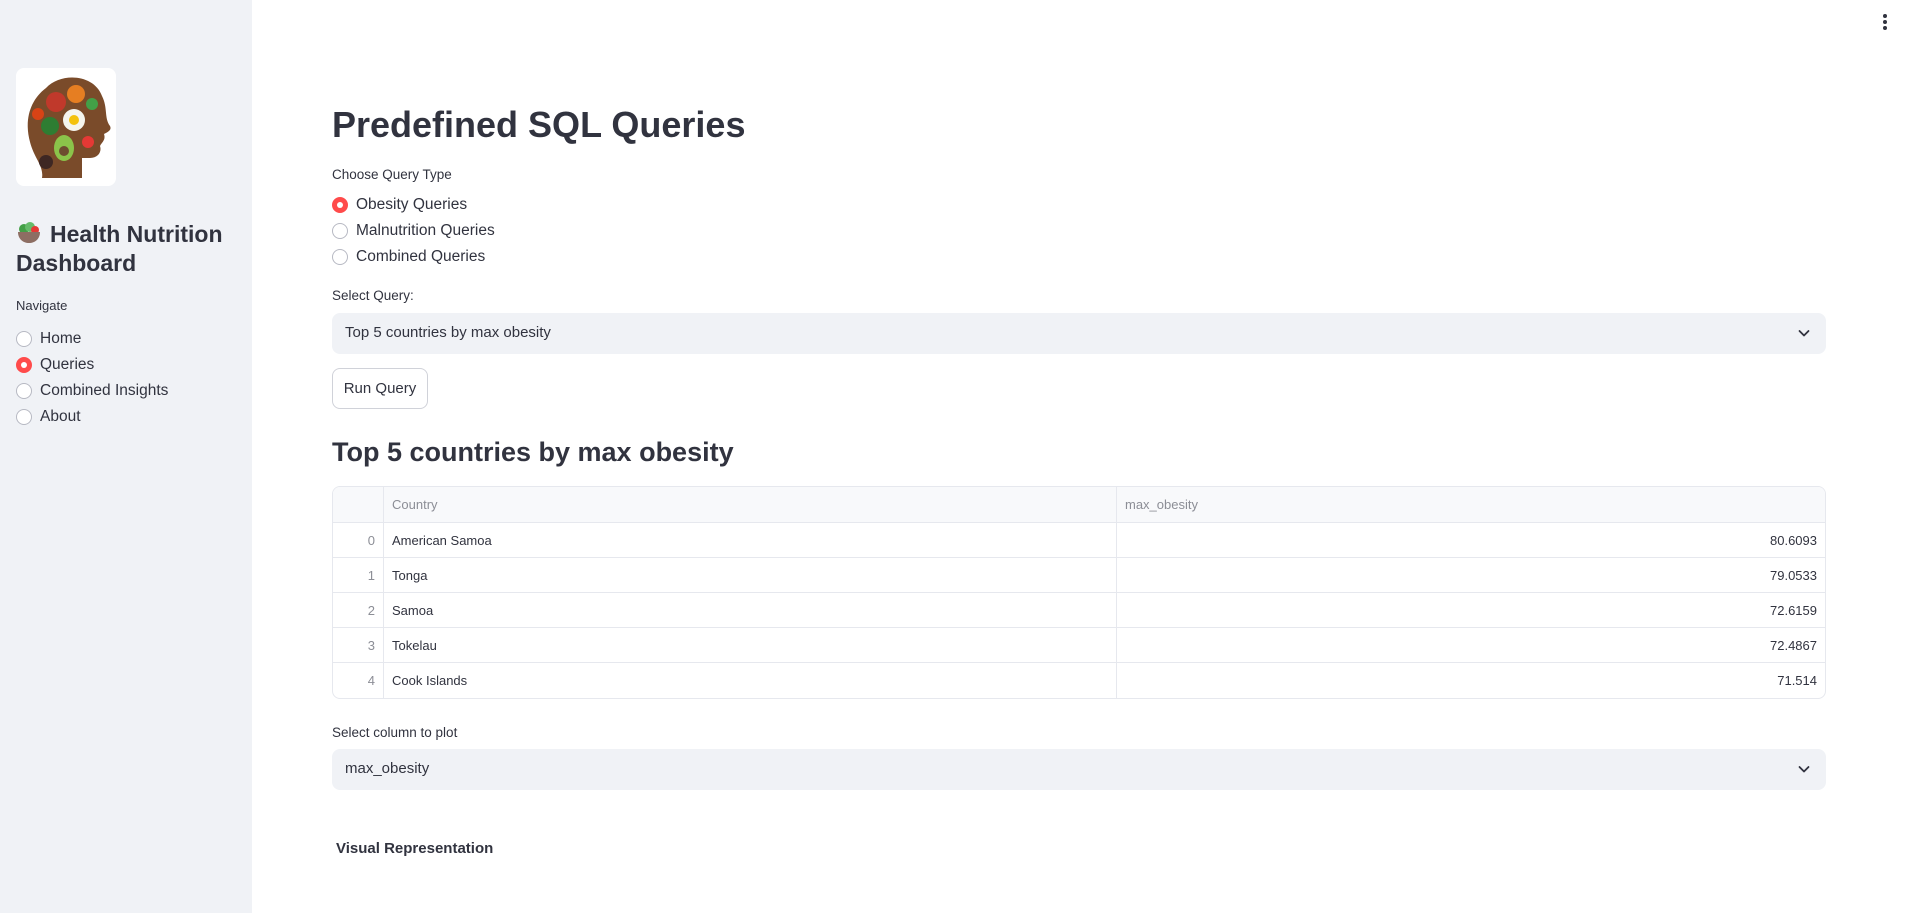 The image size is (1910, 913). I want to click on nav-item-label: Home, so click(61, 338).